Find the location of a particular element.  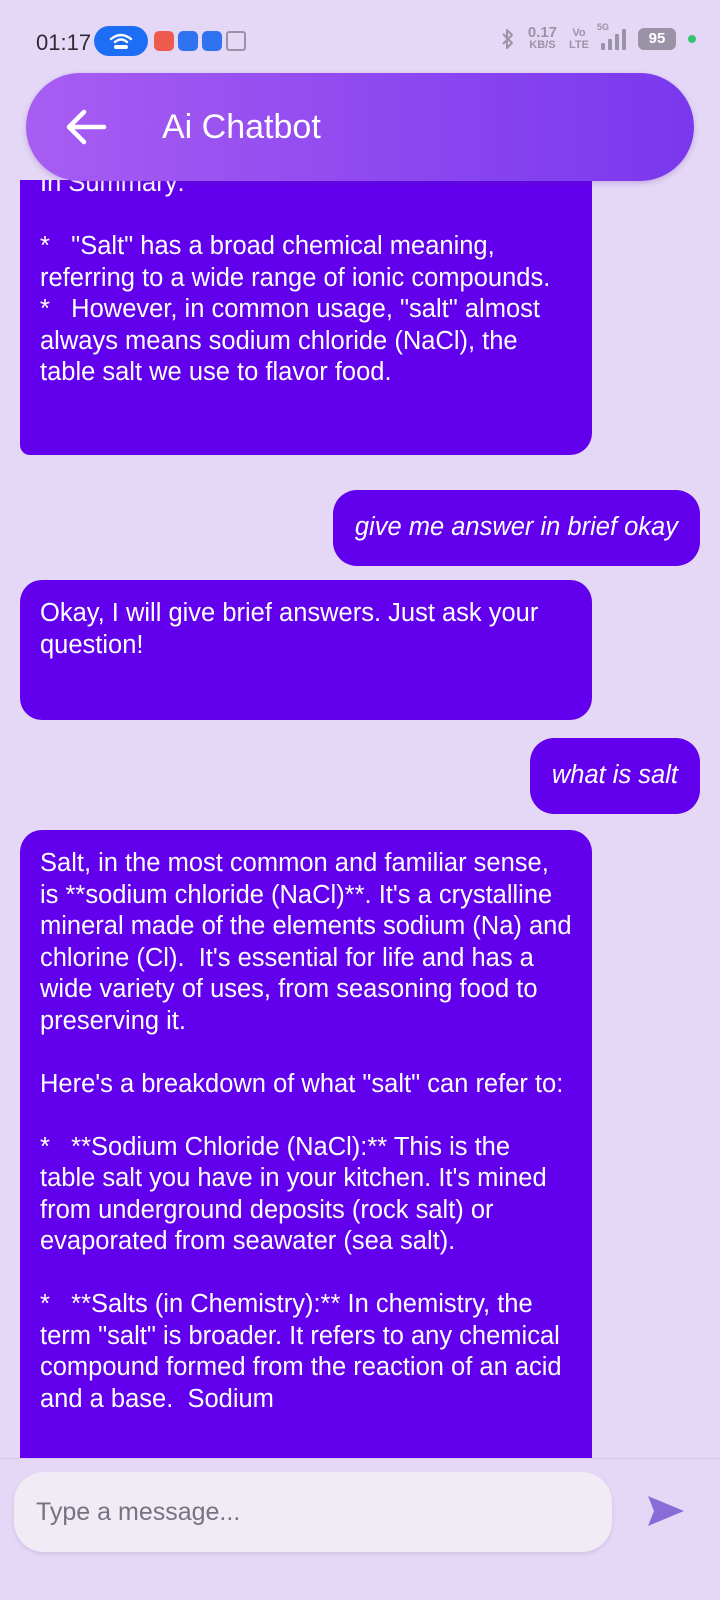

bluetooth-icon is located at coordinates (507, 38).